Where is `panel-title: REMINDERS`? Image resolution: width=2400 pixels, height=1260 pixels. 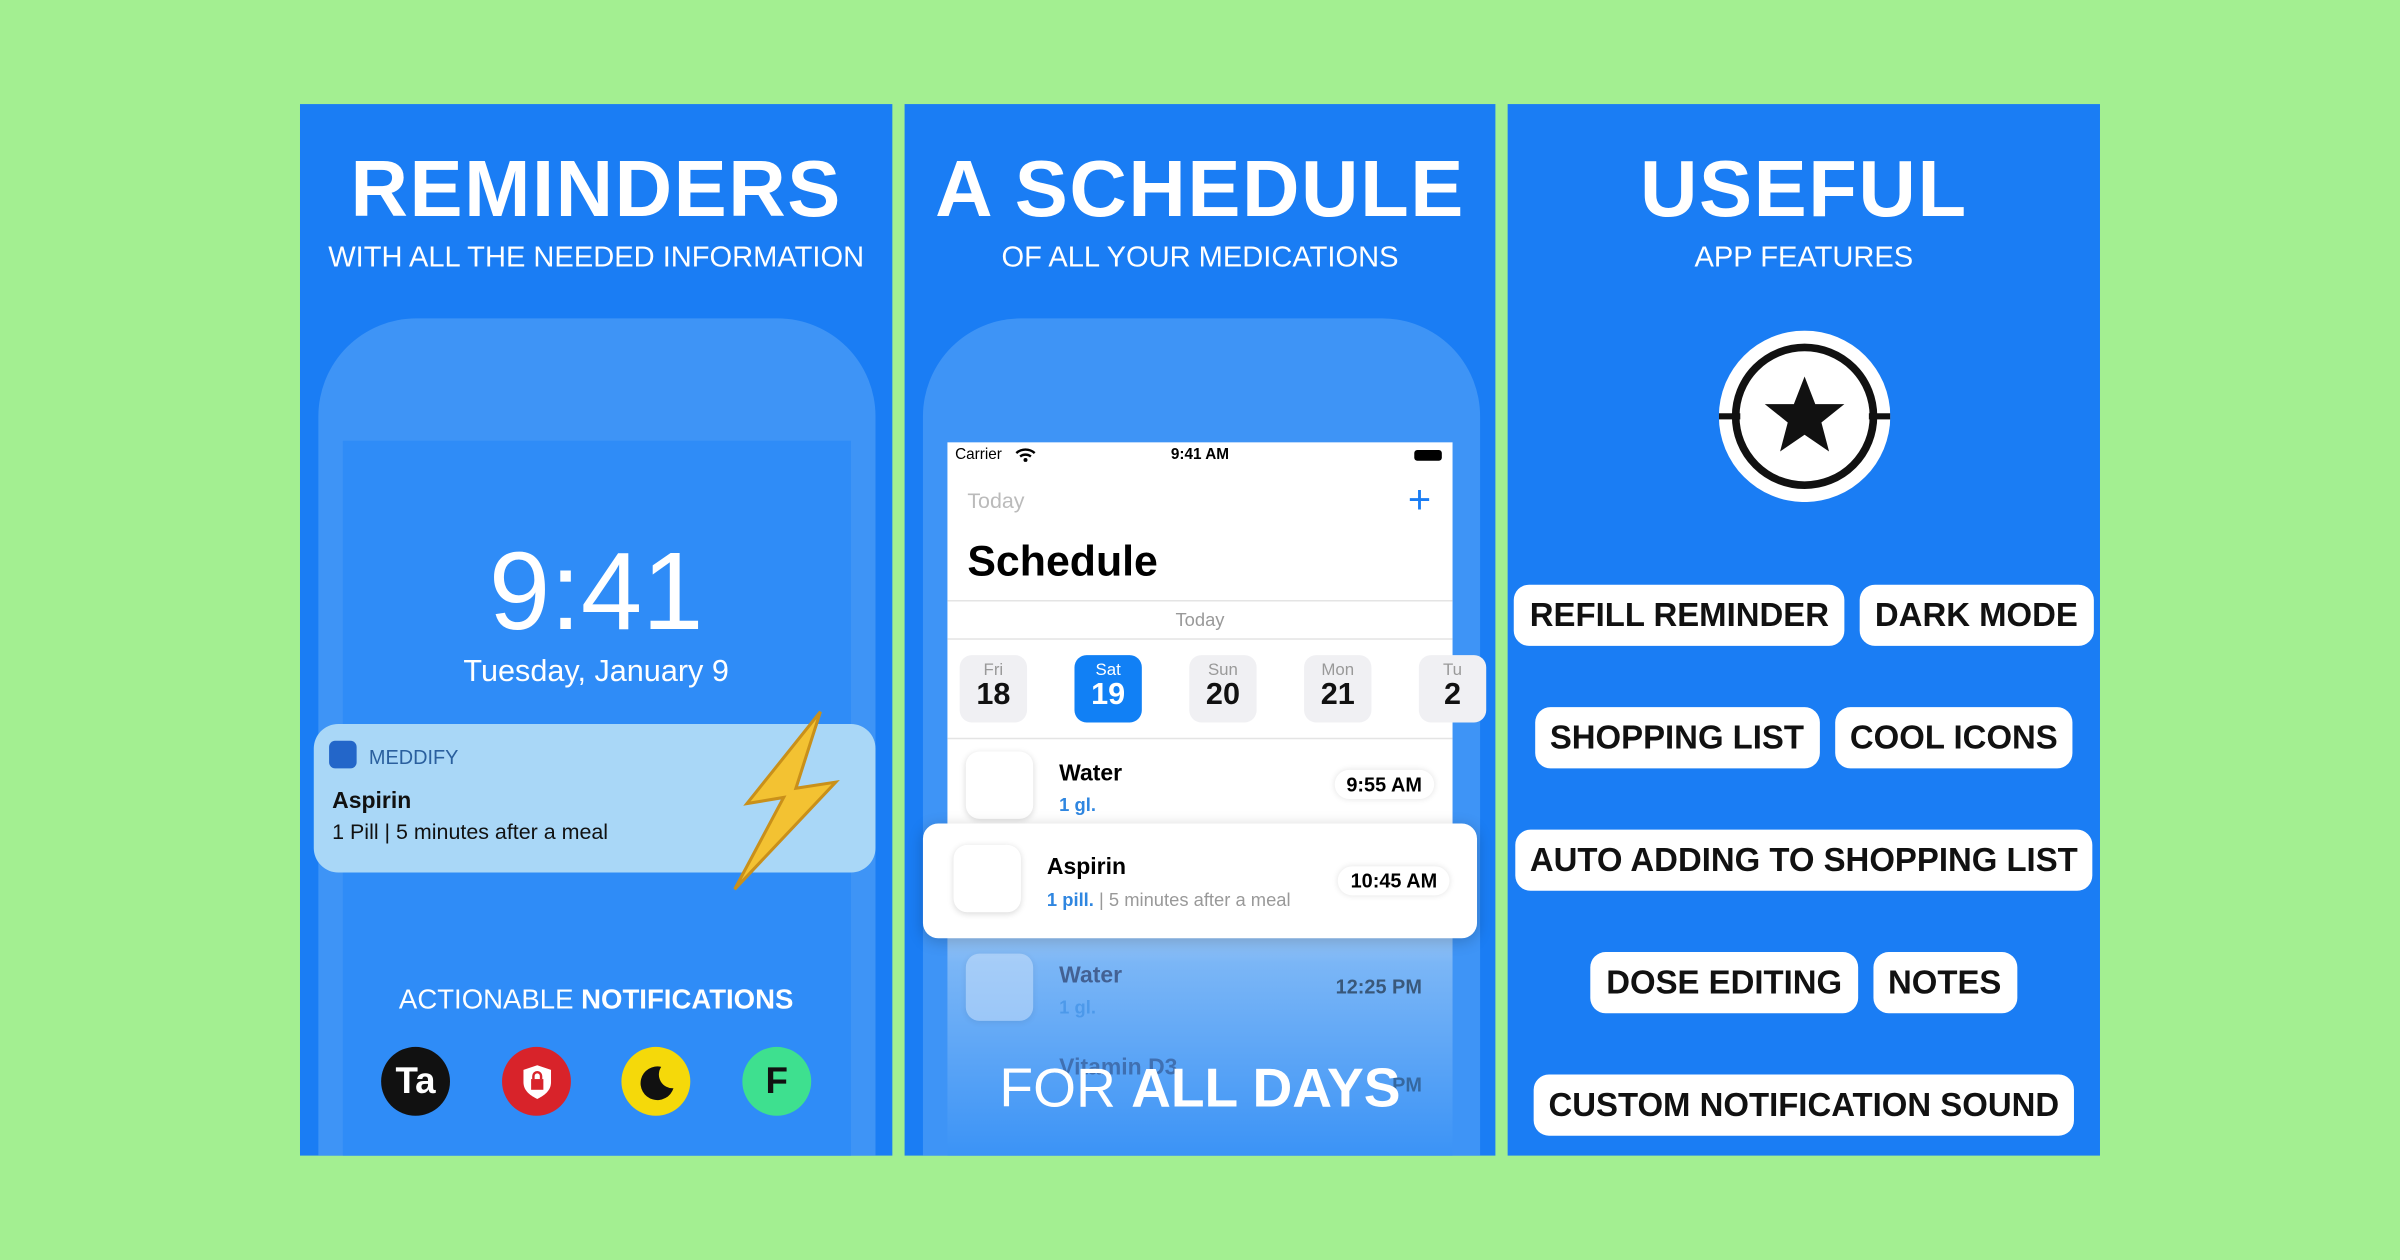
panel-title: REMINDERS is located at coordinates (596, 190).